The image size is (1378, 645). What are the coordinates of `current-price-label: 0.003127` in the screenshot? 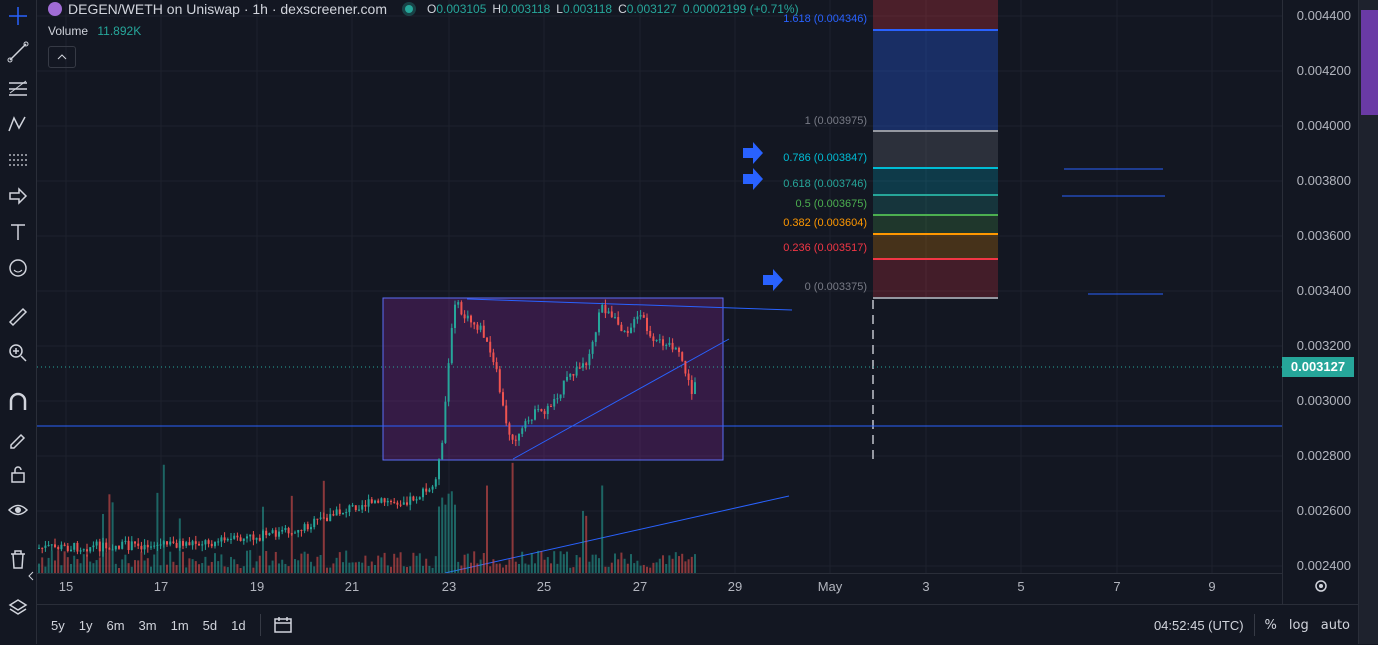 It's located at (1318, 367).